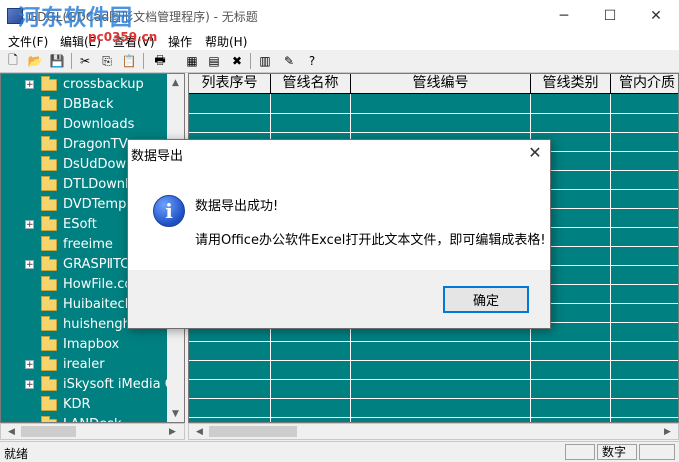 This screenshot has width=679, height=462. What do you see at coordinates (157, 156) in the screenshot?
I see `dialog-title: 数据导出` at bounding box center [157, 156].